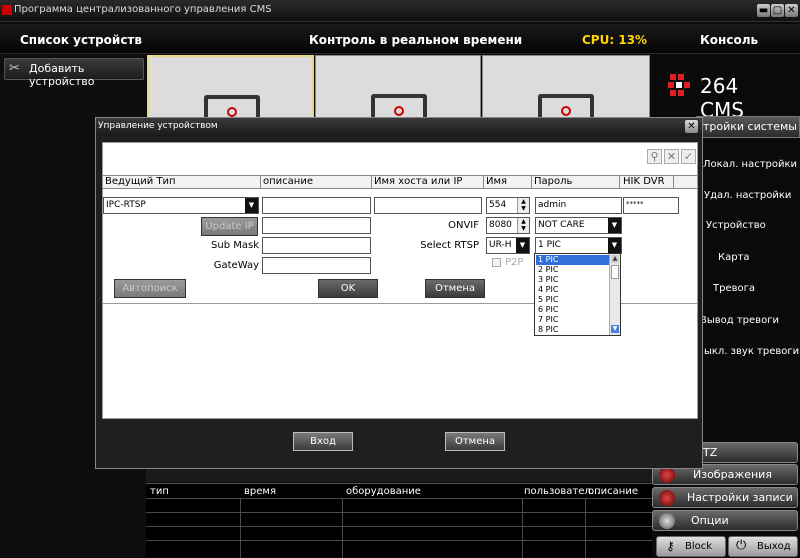 The width and height of the screenshot is (800, 558). Describe the element at coordinates (671, 156) in the screenshot. I see `delete-icon: ✕` at that location.